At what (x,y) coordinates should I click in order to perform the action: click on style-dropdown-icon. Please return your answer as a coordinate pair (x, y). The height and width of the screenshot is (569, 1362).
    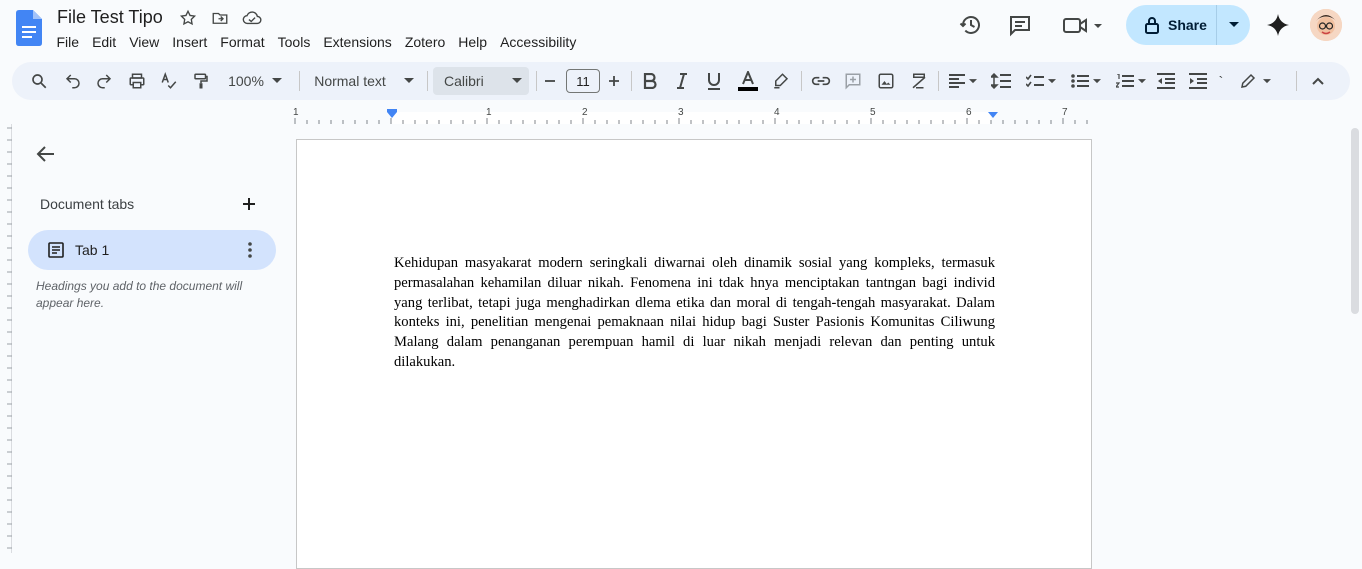
    Looking at the image, I should click on (408, 80).